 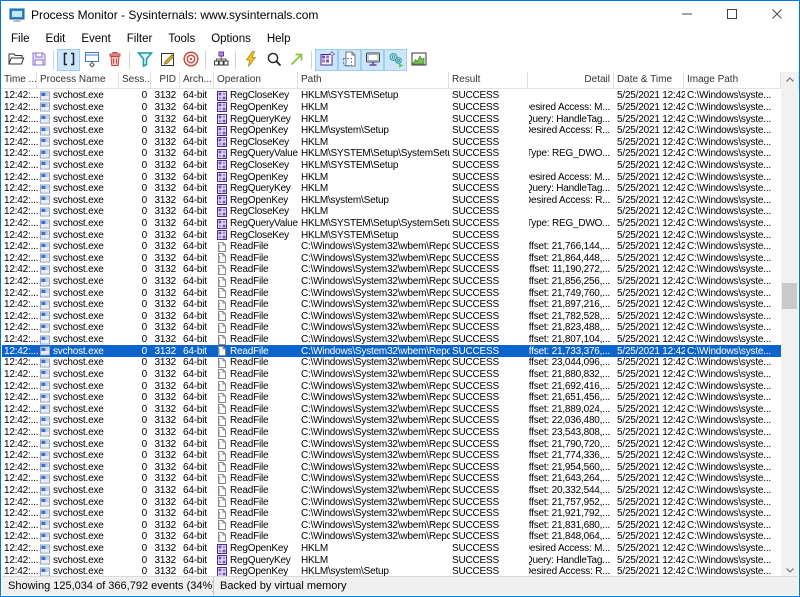 What do you see at coordinates (165, 80) in the screenshot?
I see `column-header-pid: PID` at bounding box center [165, 80].